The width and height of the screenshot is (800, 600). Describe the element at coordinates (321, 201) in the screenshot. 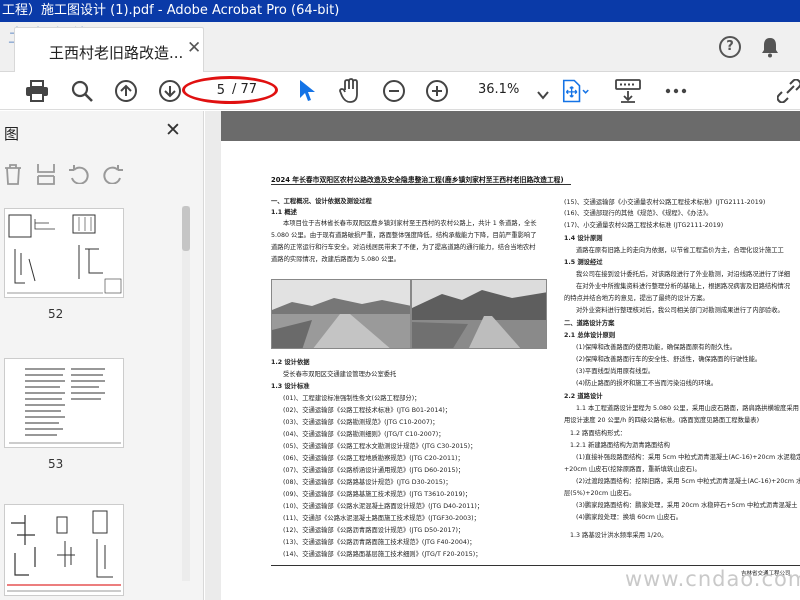

I see `section-heading: 一、工程概况、设计依据及测设过程` at that location.